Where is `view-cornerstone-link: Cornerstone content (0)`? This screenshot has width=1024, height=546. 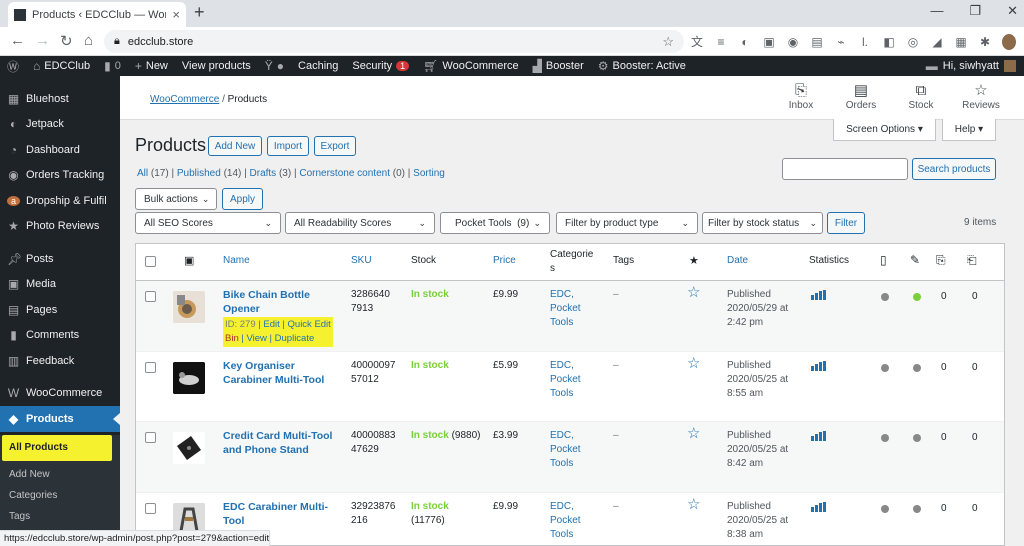
view-cornerstone-link: Cornerstone content (0) is located at coordinates (352, 173).